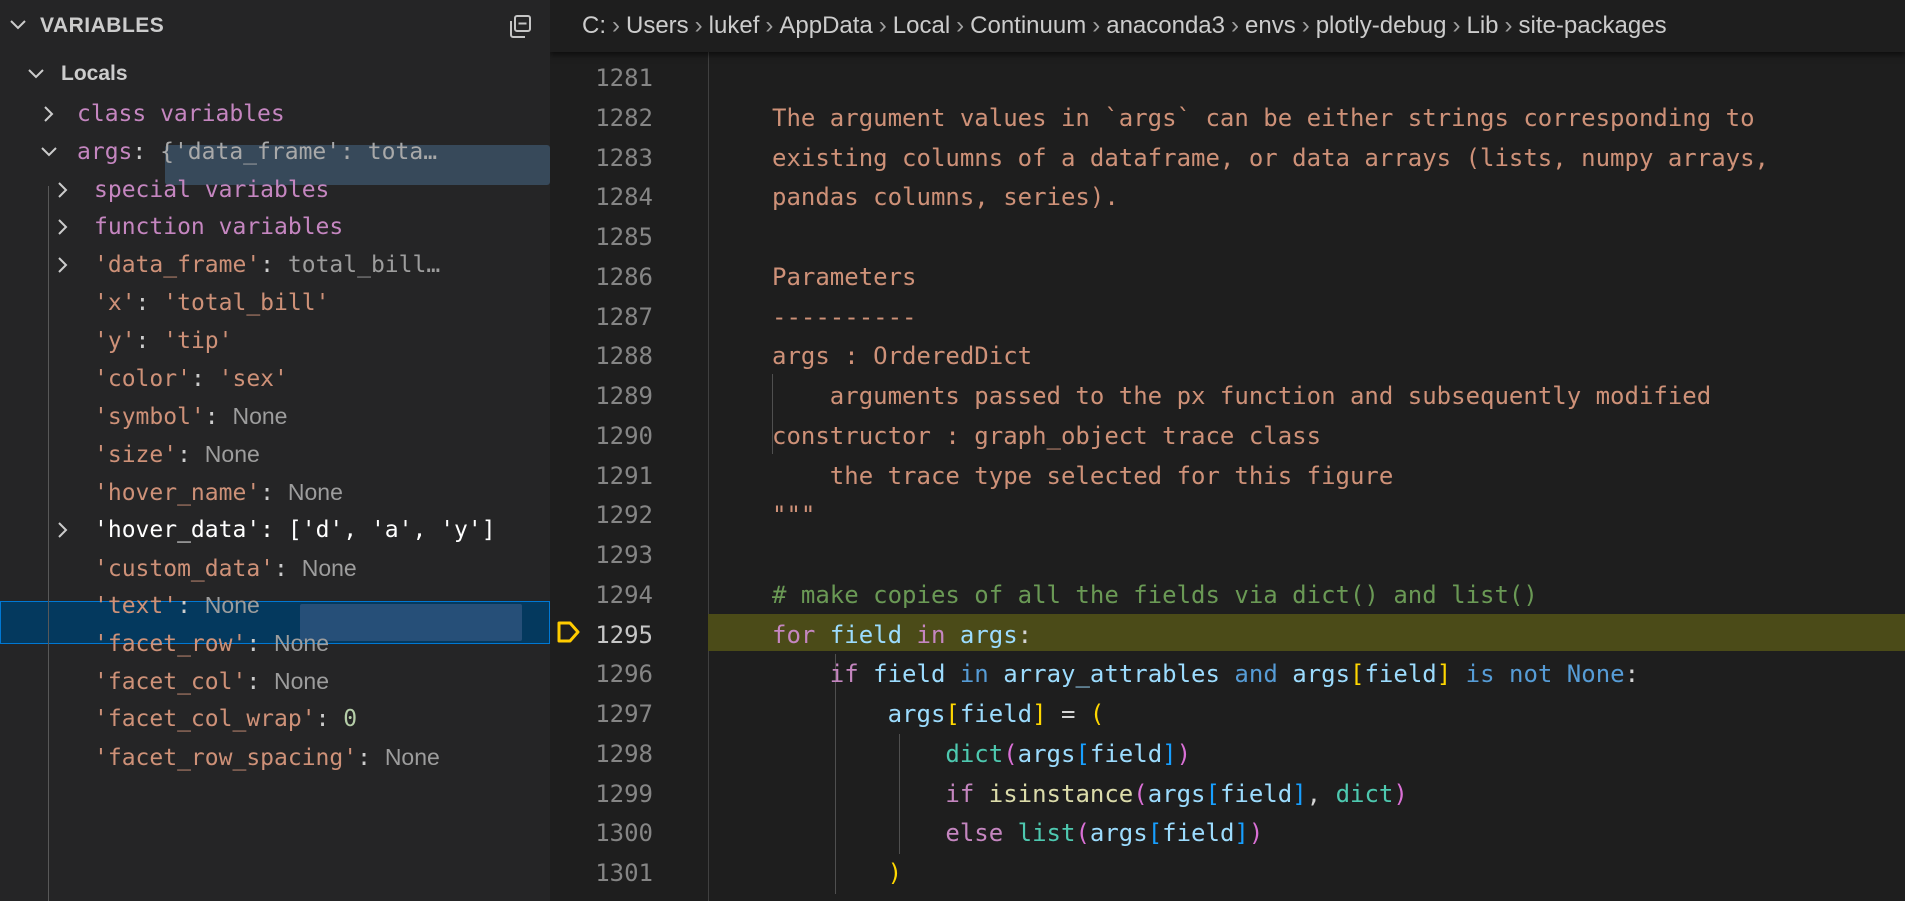 The height and width of the screenshot is (901, 1905). What do you see at coordinates (938, 714) in the screenshot?
I see `code-text: args[field] = (` at bounding box center [938, 714].